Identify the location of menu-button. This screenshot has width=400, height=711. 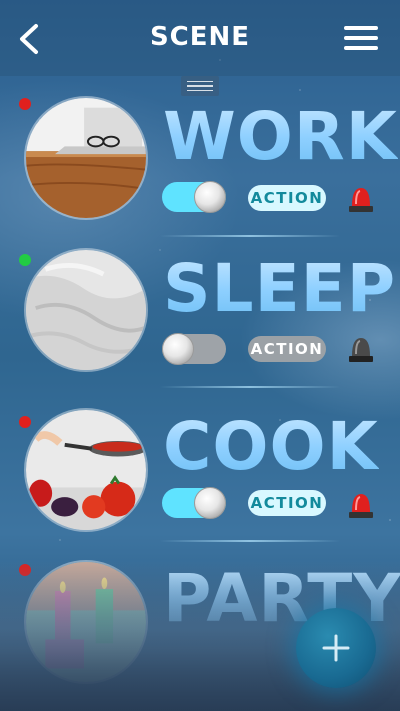
(361, 40).